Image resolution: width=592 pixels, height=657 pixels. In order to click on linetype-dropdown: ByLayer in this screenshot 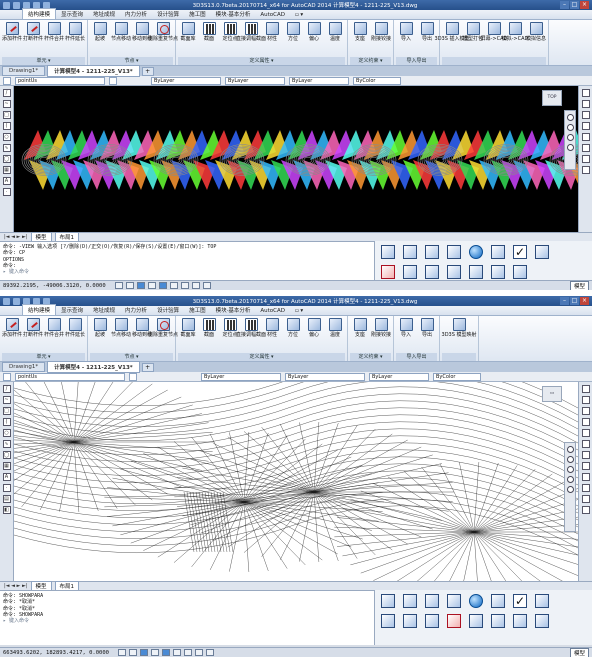, I will do `click(255, 80)`.